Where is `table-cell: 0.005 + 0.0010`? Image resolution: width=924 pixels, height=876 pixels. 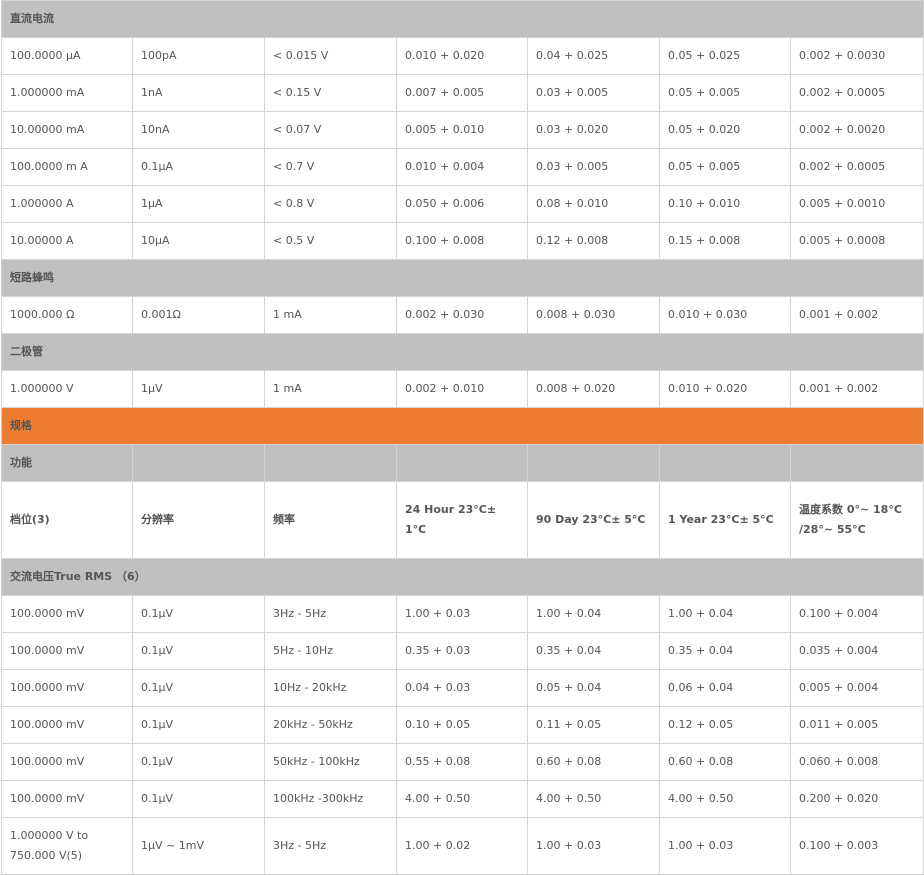 table-cell: 0.005 + 0.0010 is located at coordinates (856, 204).